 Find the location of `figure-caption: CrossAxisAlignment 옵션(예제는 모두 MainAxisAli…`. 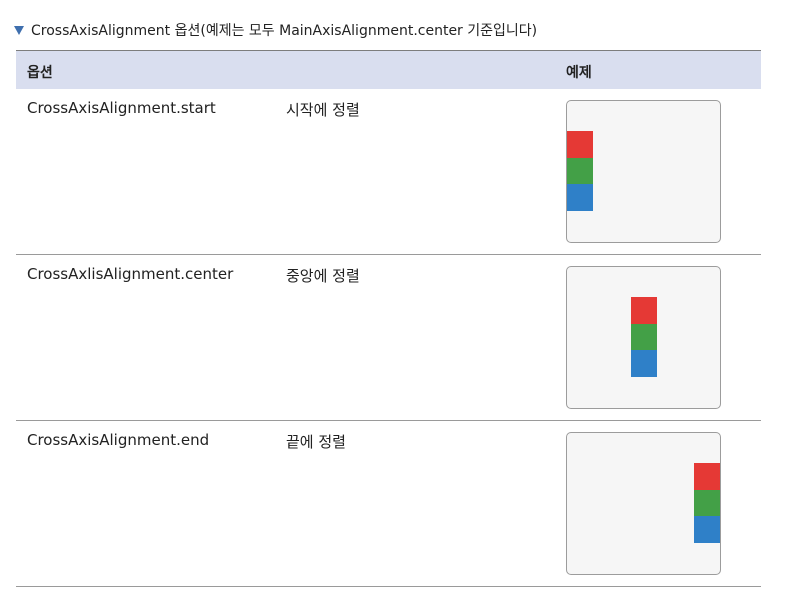

figure-caption: CrossAxisAlignment 옵션(예제는 모두 MainAxisAli… is located at coordinates (275, 30).